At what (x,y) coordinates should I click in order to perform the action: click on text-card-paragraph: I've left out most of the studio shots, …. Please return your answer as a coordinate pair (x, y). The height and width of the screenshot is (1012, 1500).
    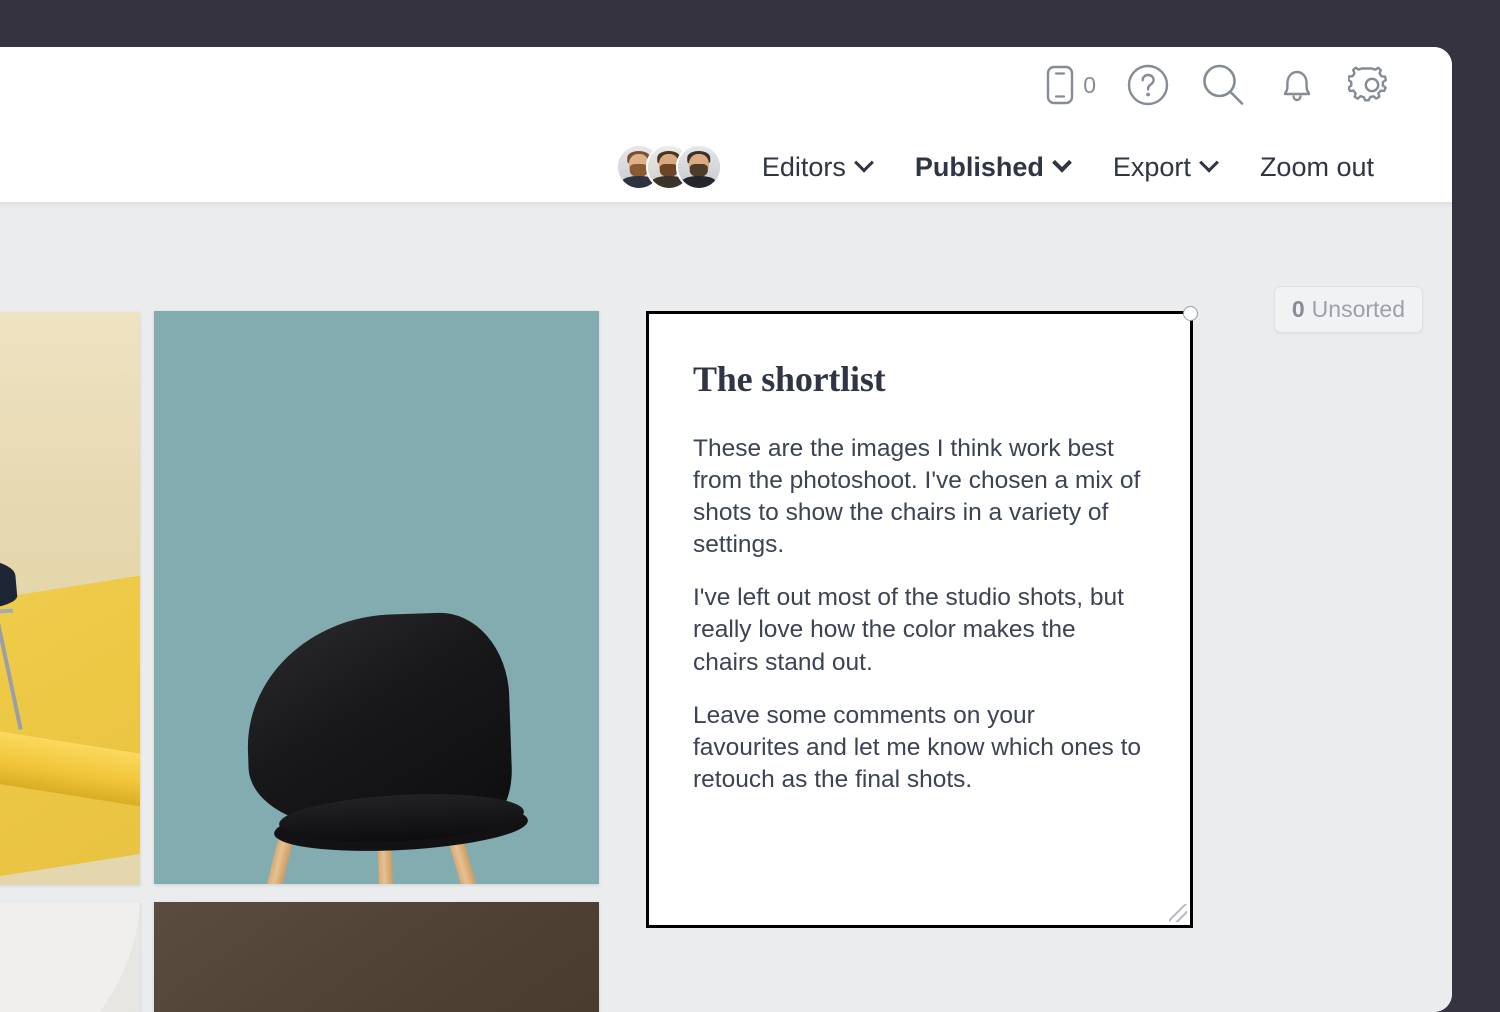
    Looking at the image, I should click on (918, 630).